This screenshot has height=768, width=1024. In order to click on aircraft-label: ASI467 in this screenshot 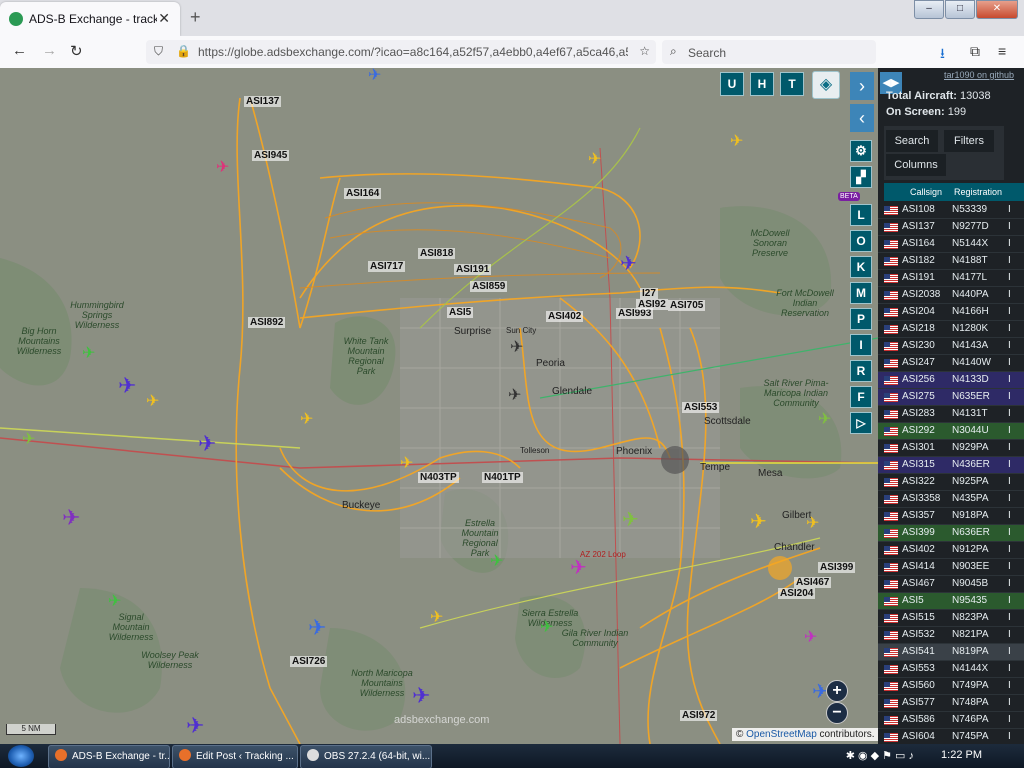, I will do `click(813, 582)`.